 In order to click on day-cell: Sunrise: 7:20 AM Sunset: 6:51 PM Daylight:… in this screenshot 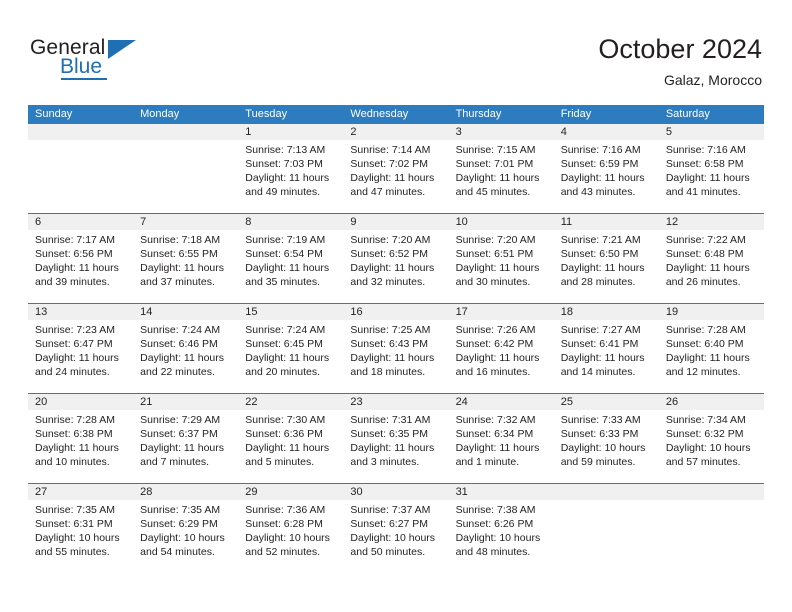, I will do `click(501, 266)`.